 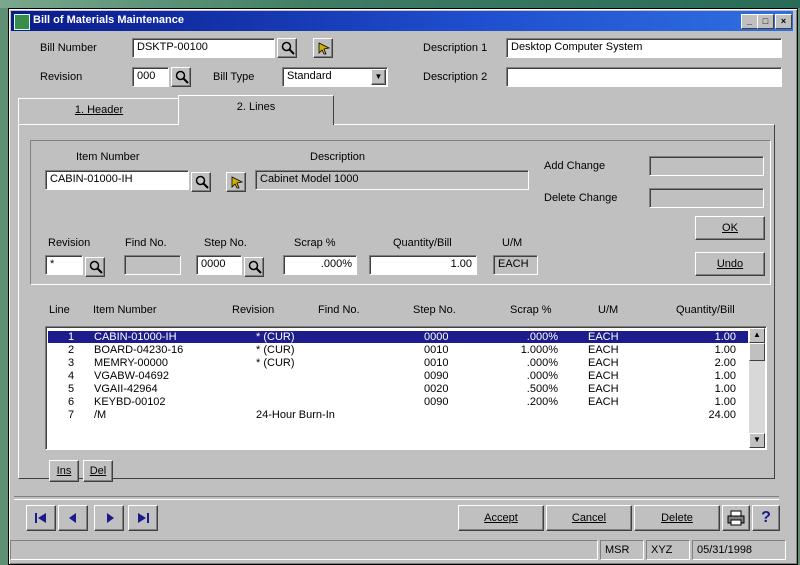 I want to click on col-line: Line, so click(x=59, y=310).